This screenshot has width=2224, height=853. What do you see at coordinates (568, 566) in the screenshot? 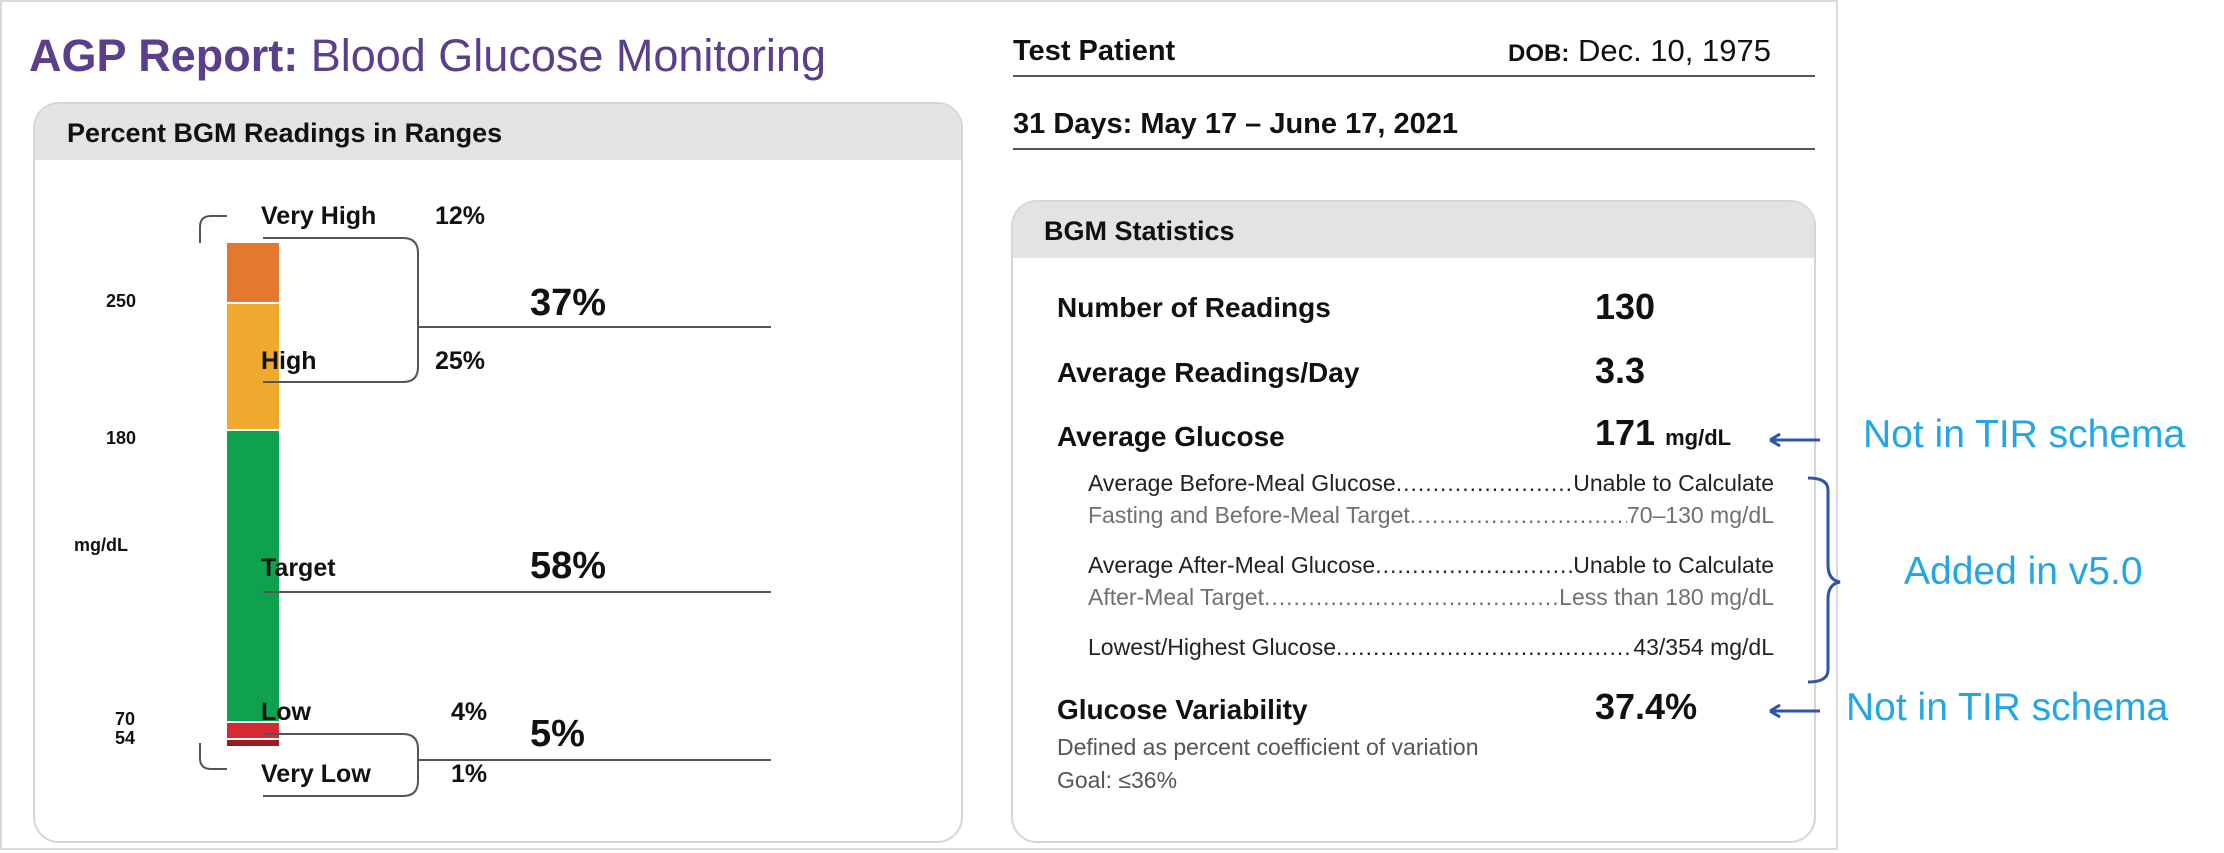
I see `range-percent-target: 58%` at bounding box center [568, 566].